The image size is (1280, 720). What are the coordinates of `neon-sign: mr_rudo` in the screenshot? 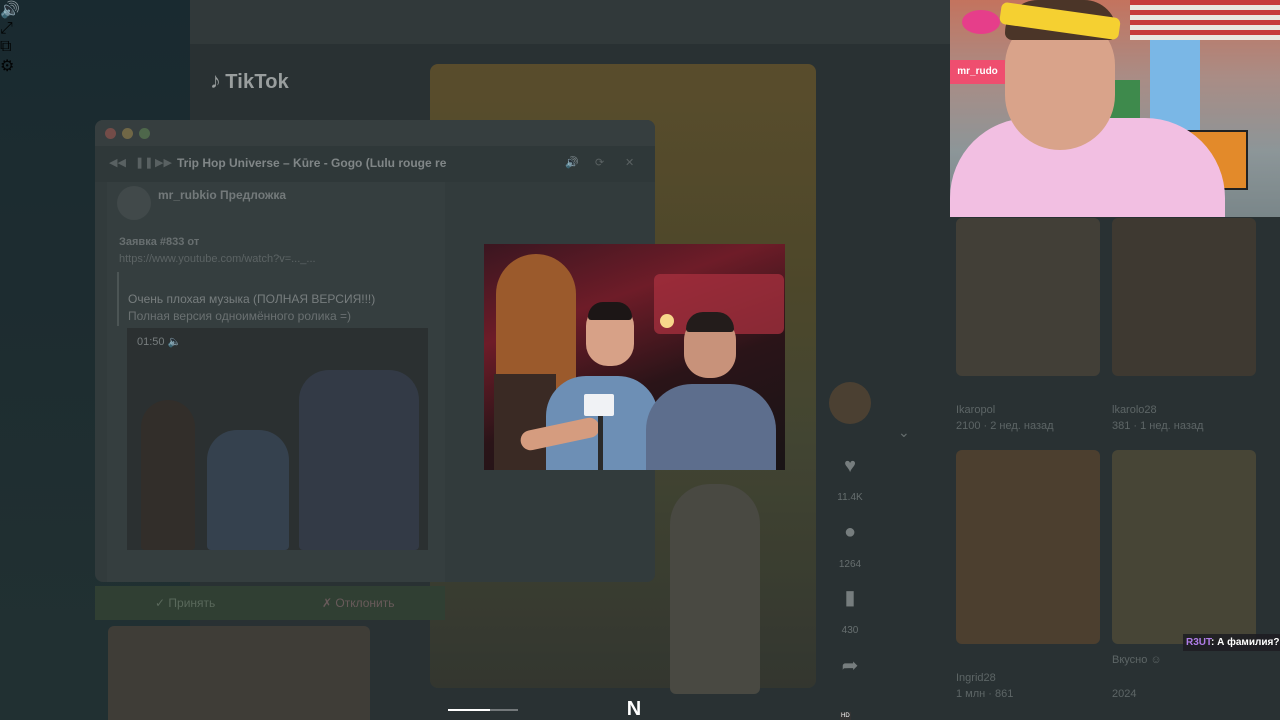 It's located at (977, 72).